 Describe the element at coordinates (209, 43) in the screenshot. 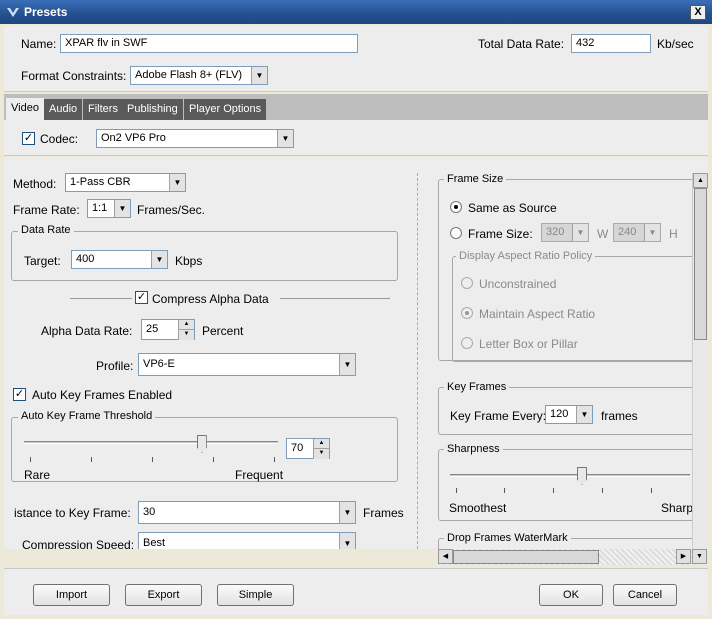

I see `name-input: XPAR flv in SWF` at that location.